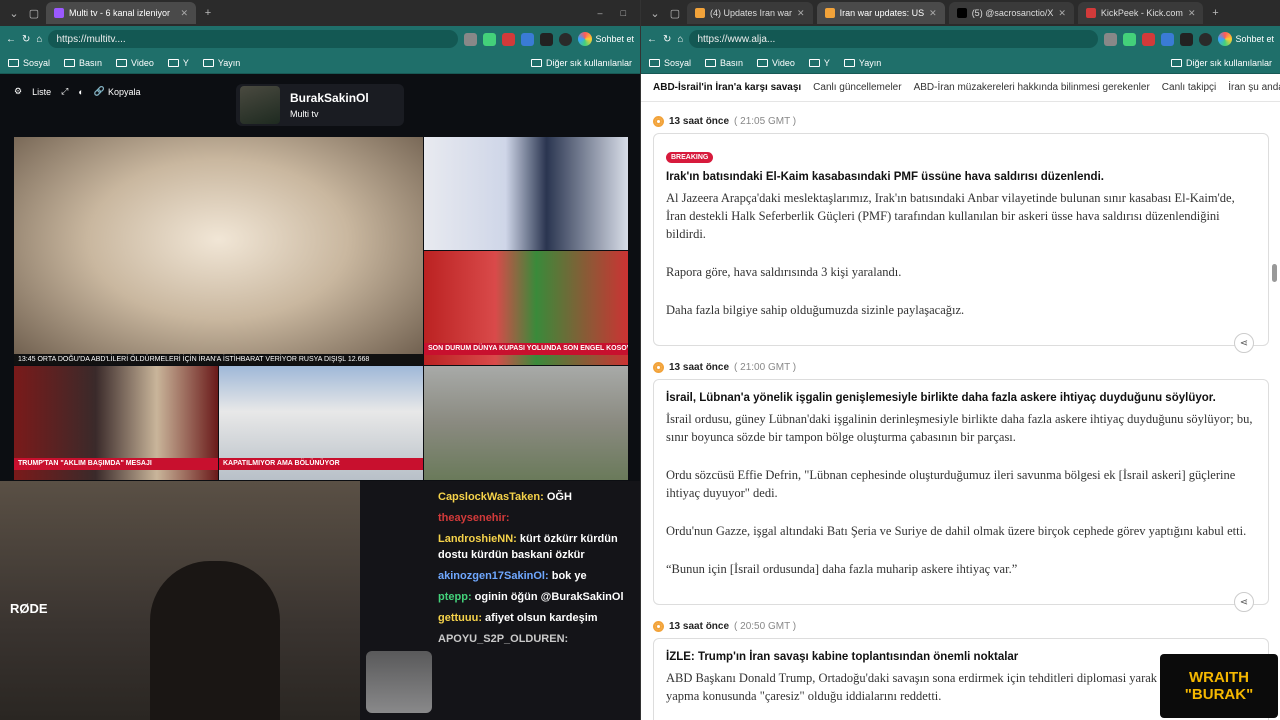 Image resolution: width=1280 pixels, height=720 pixels. I want to click on tab-x: (5) @sacrosanctio/X ✕, so click(1011, 13).